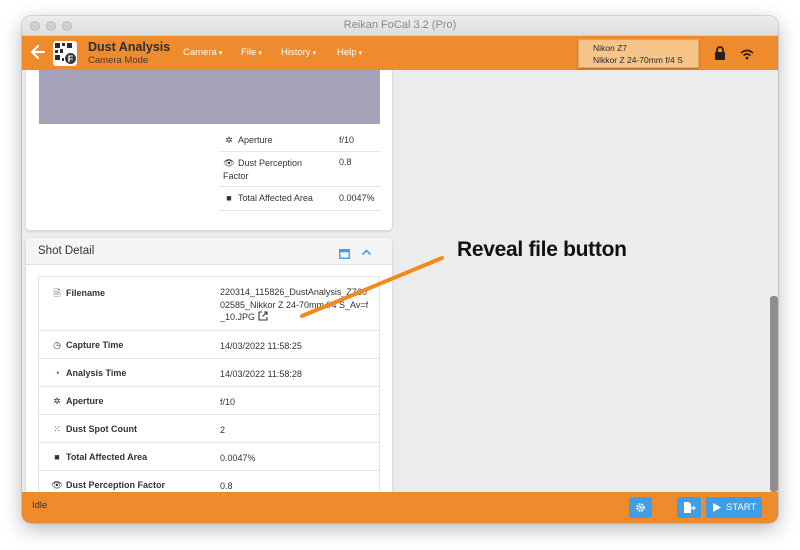  What do you see at coordinates (372, 287) in the screenshot?
I see `annotation-arrow` at bounding box center [372, 287].